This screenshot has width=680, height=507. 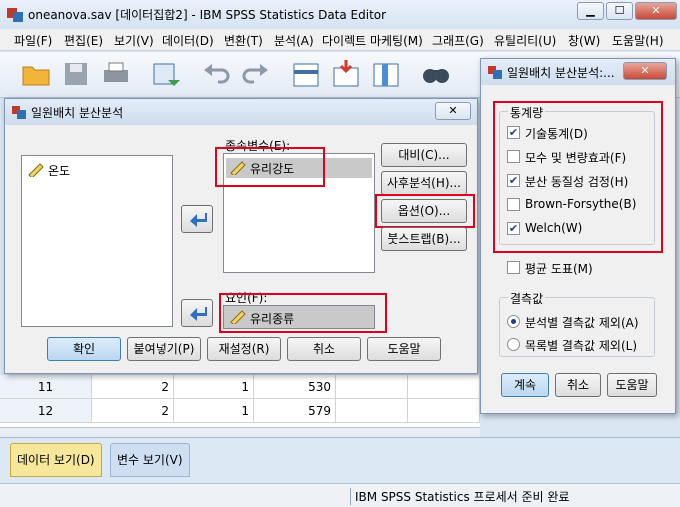 I want to click on source-variable-list: 온도, so click(x=97, y=241).